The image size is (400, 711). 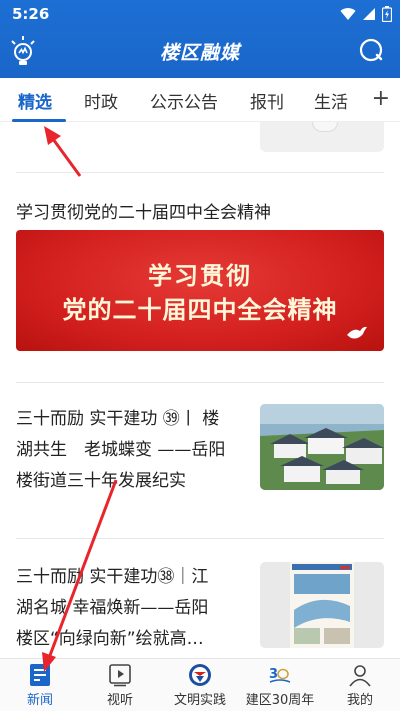 What do you see at coordinates (331, 100) in the screenshot?
I see `tab-life: 生活` at bounding box center [331, 100].